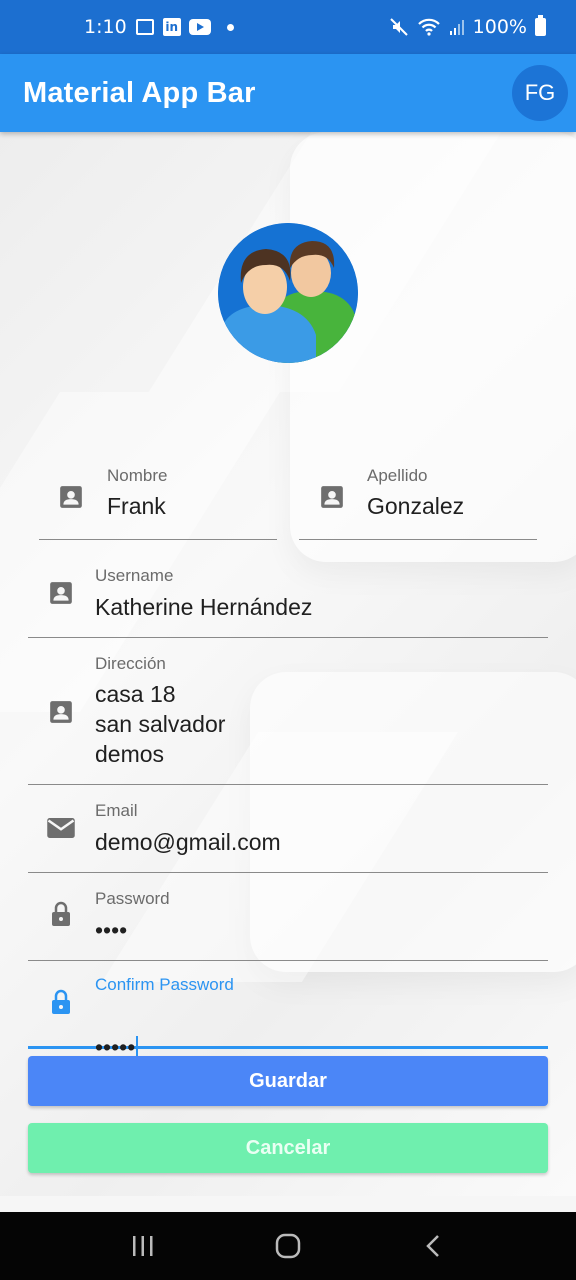  I want to click on youtube-icon, so click(199, 27).